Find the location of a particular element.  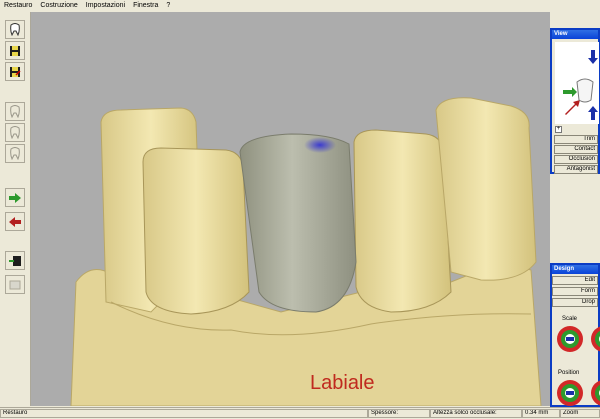

view-panel: View + Trim Contact Occlusion Antagonist is located at coordinates (575, 101).